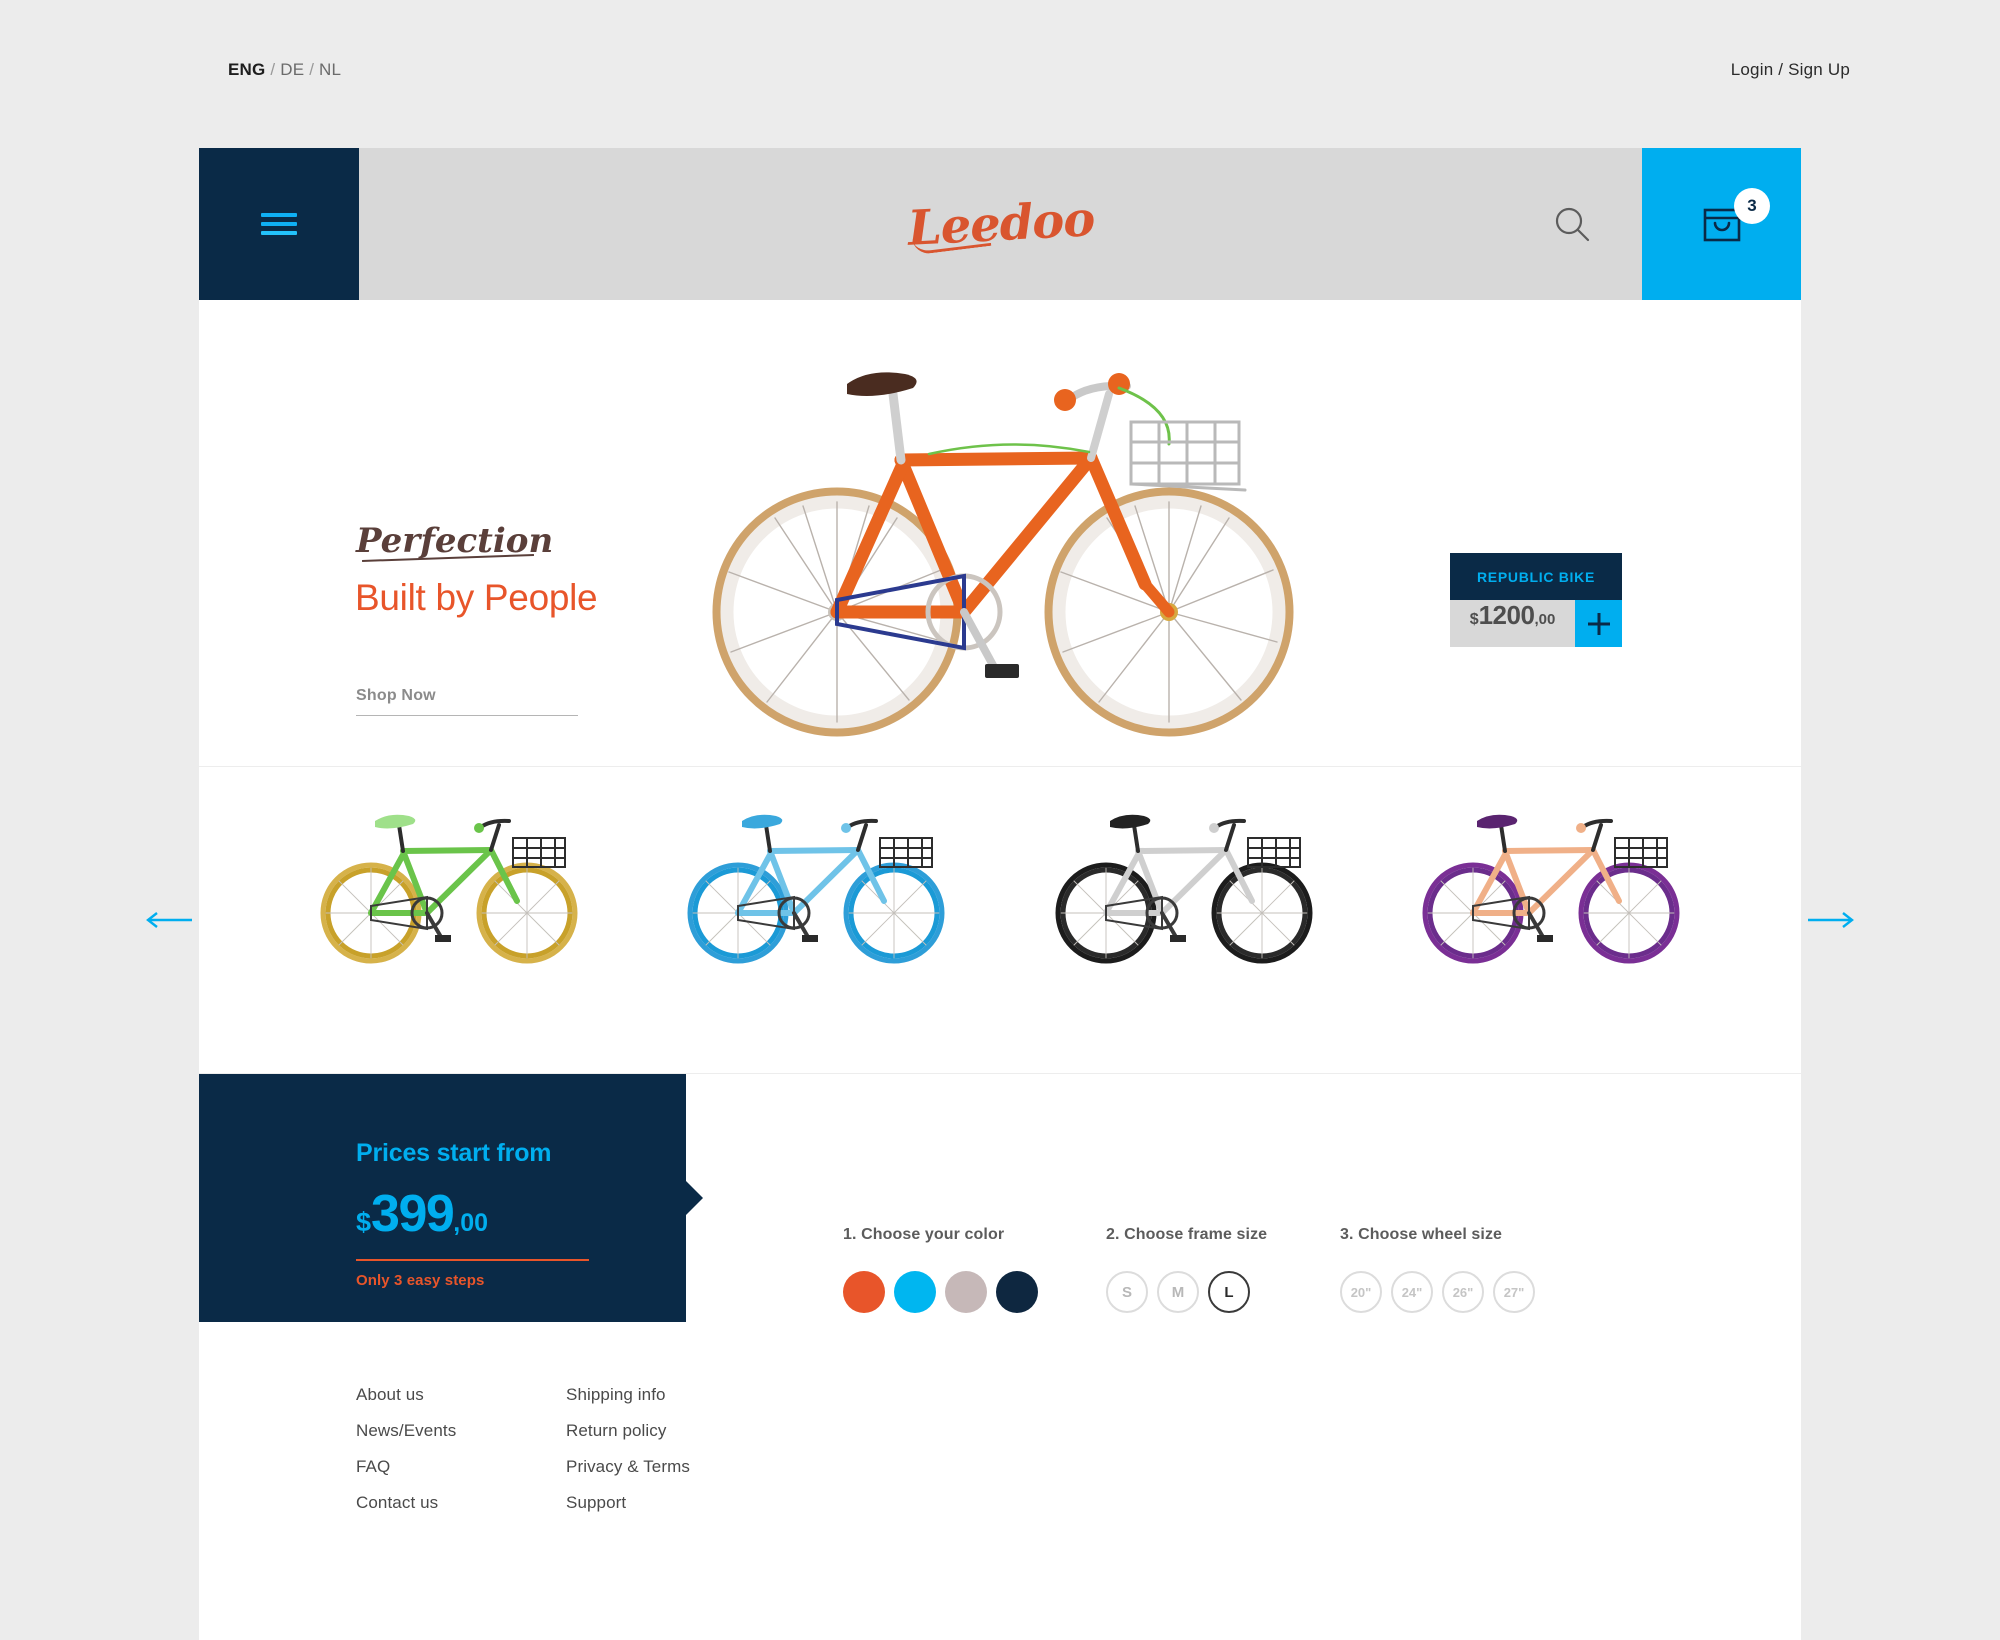 This screenshot has height=1640, width=2000. What do you see at coordinates (1598, 623) in the screenshot?
I see `add-to-cart-button` at bounding box center [1598, 623].